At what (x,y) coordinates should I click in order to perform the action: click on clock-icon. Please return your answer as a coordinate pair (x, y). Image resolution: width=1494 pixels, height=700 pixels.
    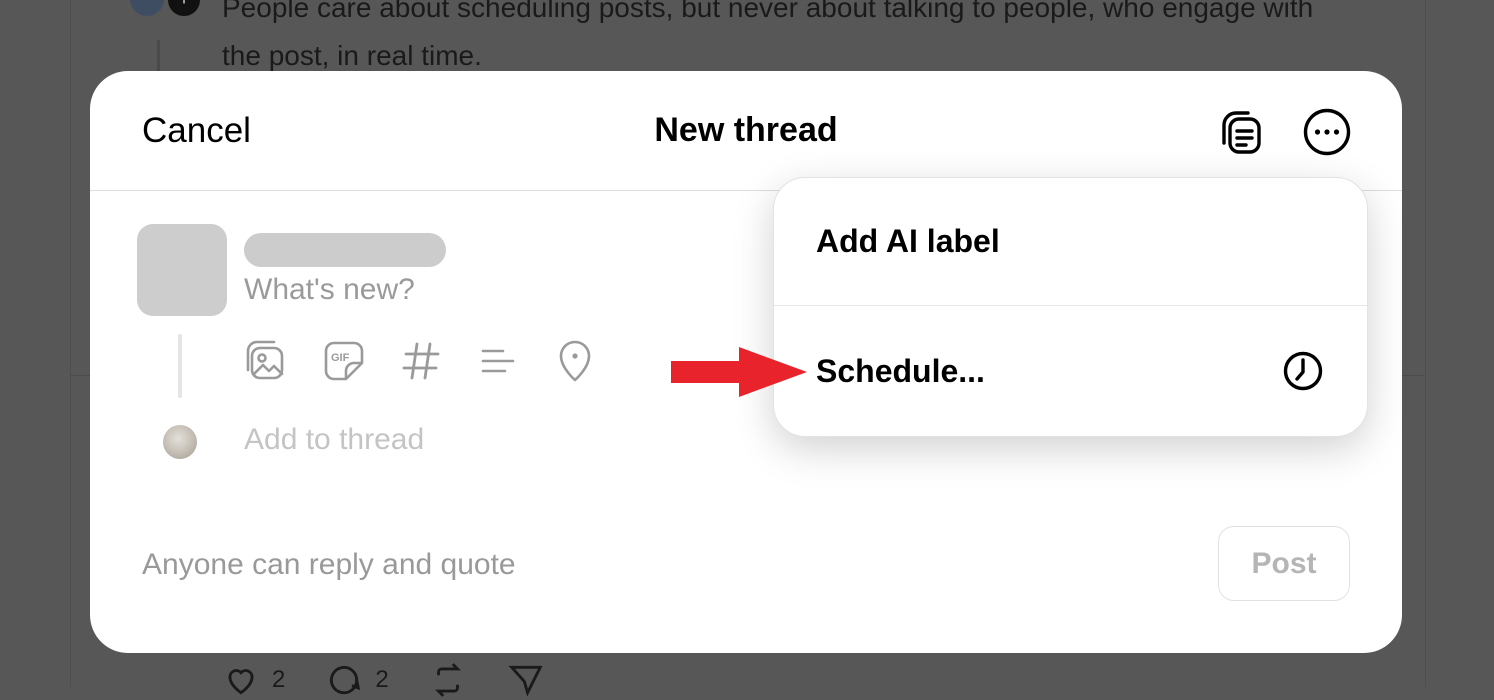
    Looking at the image, I should click on (1303, 371).